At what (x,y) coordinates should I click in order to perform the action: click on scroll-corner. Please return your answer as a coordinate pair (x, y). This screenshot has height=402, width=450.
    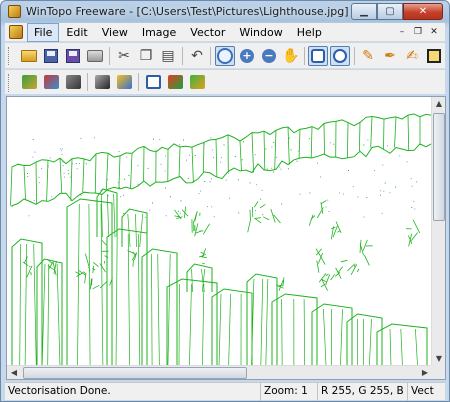
    Looking at the image, I should click on (438, 372).